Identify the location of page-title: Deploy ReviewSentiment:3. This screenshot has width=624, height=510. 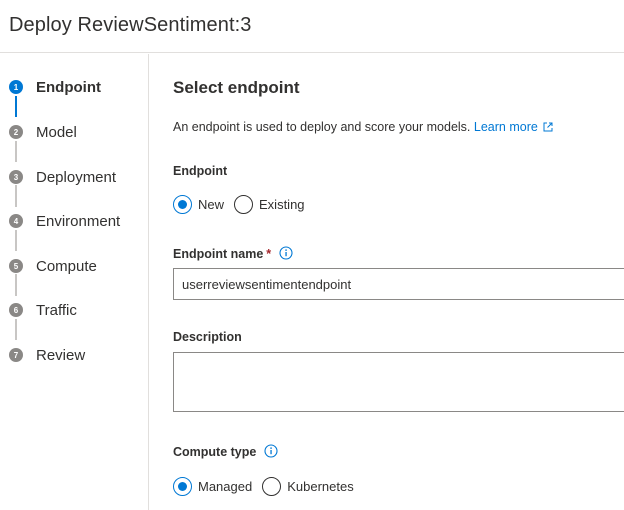
(130, 25).